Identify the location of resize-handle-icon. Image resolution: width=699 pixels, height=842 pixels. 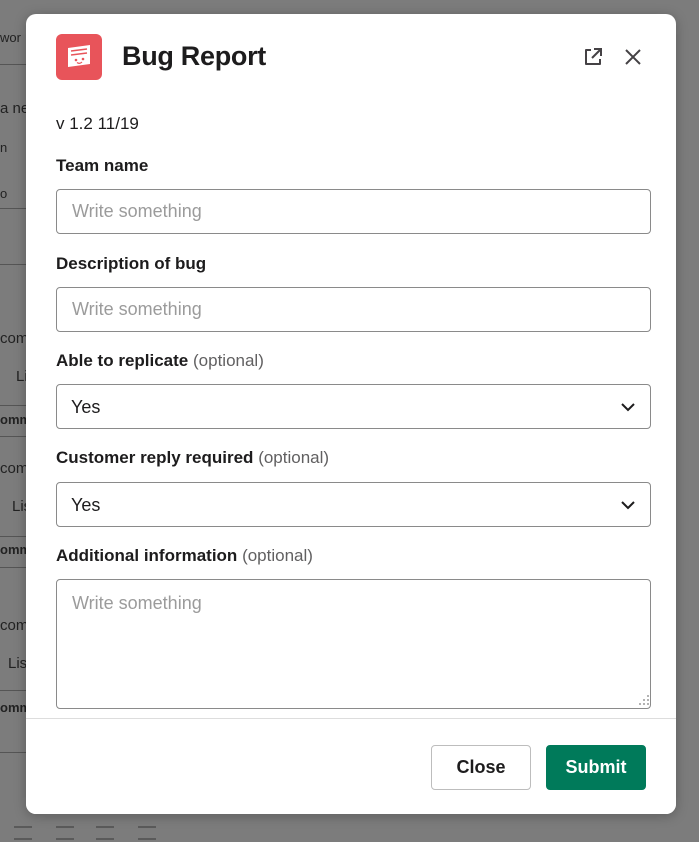
(644, 700).